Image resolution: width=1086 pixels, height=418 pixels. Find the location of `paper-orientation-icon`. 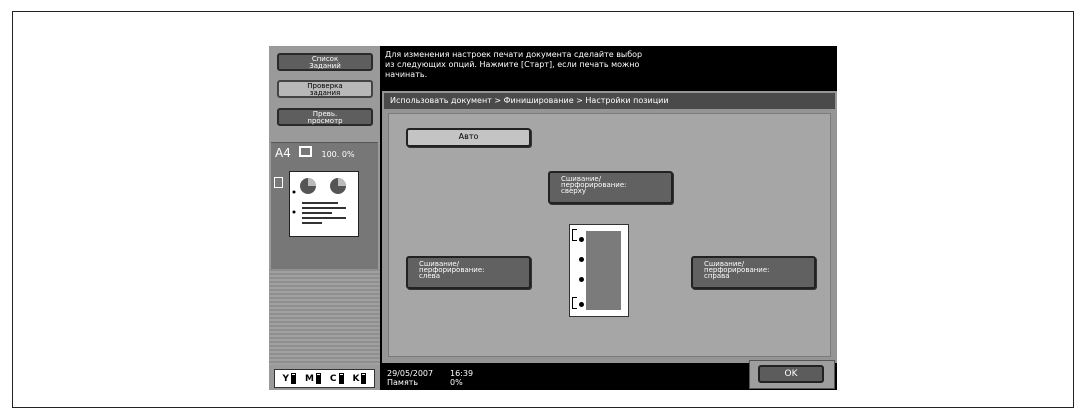

paper-orientation-icon is located at coordinates (305, 151).